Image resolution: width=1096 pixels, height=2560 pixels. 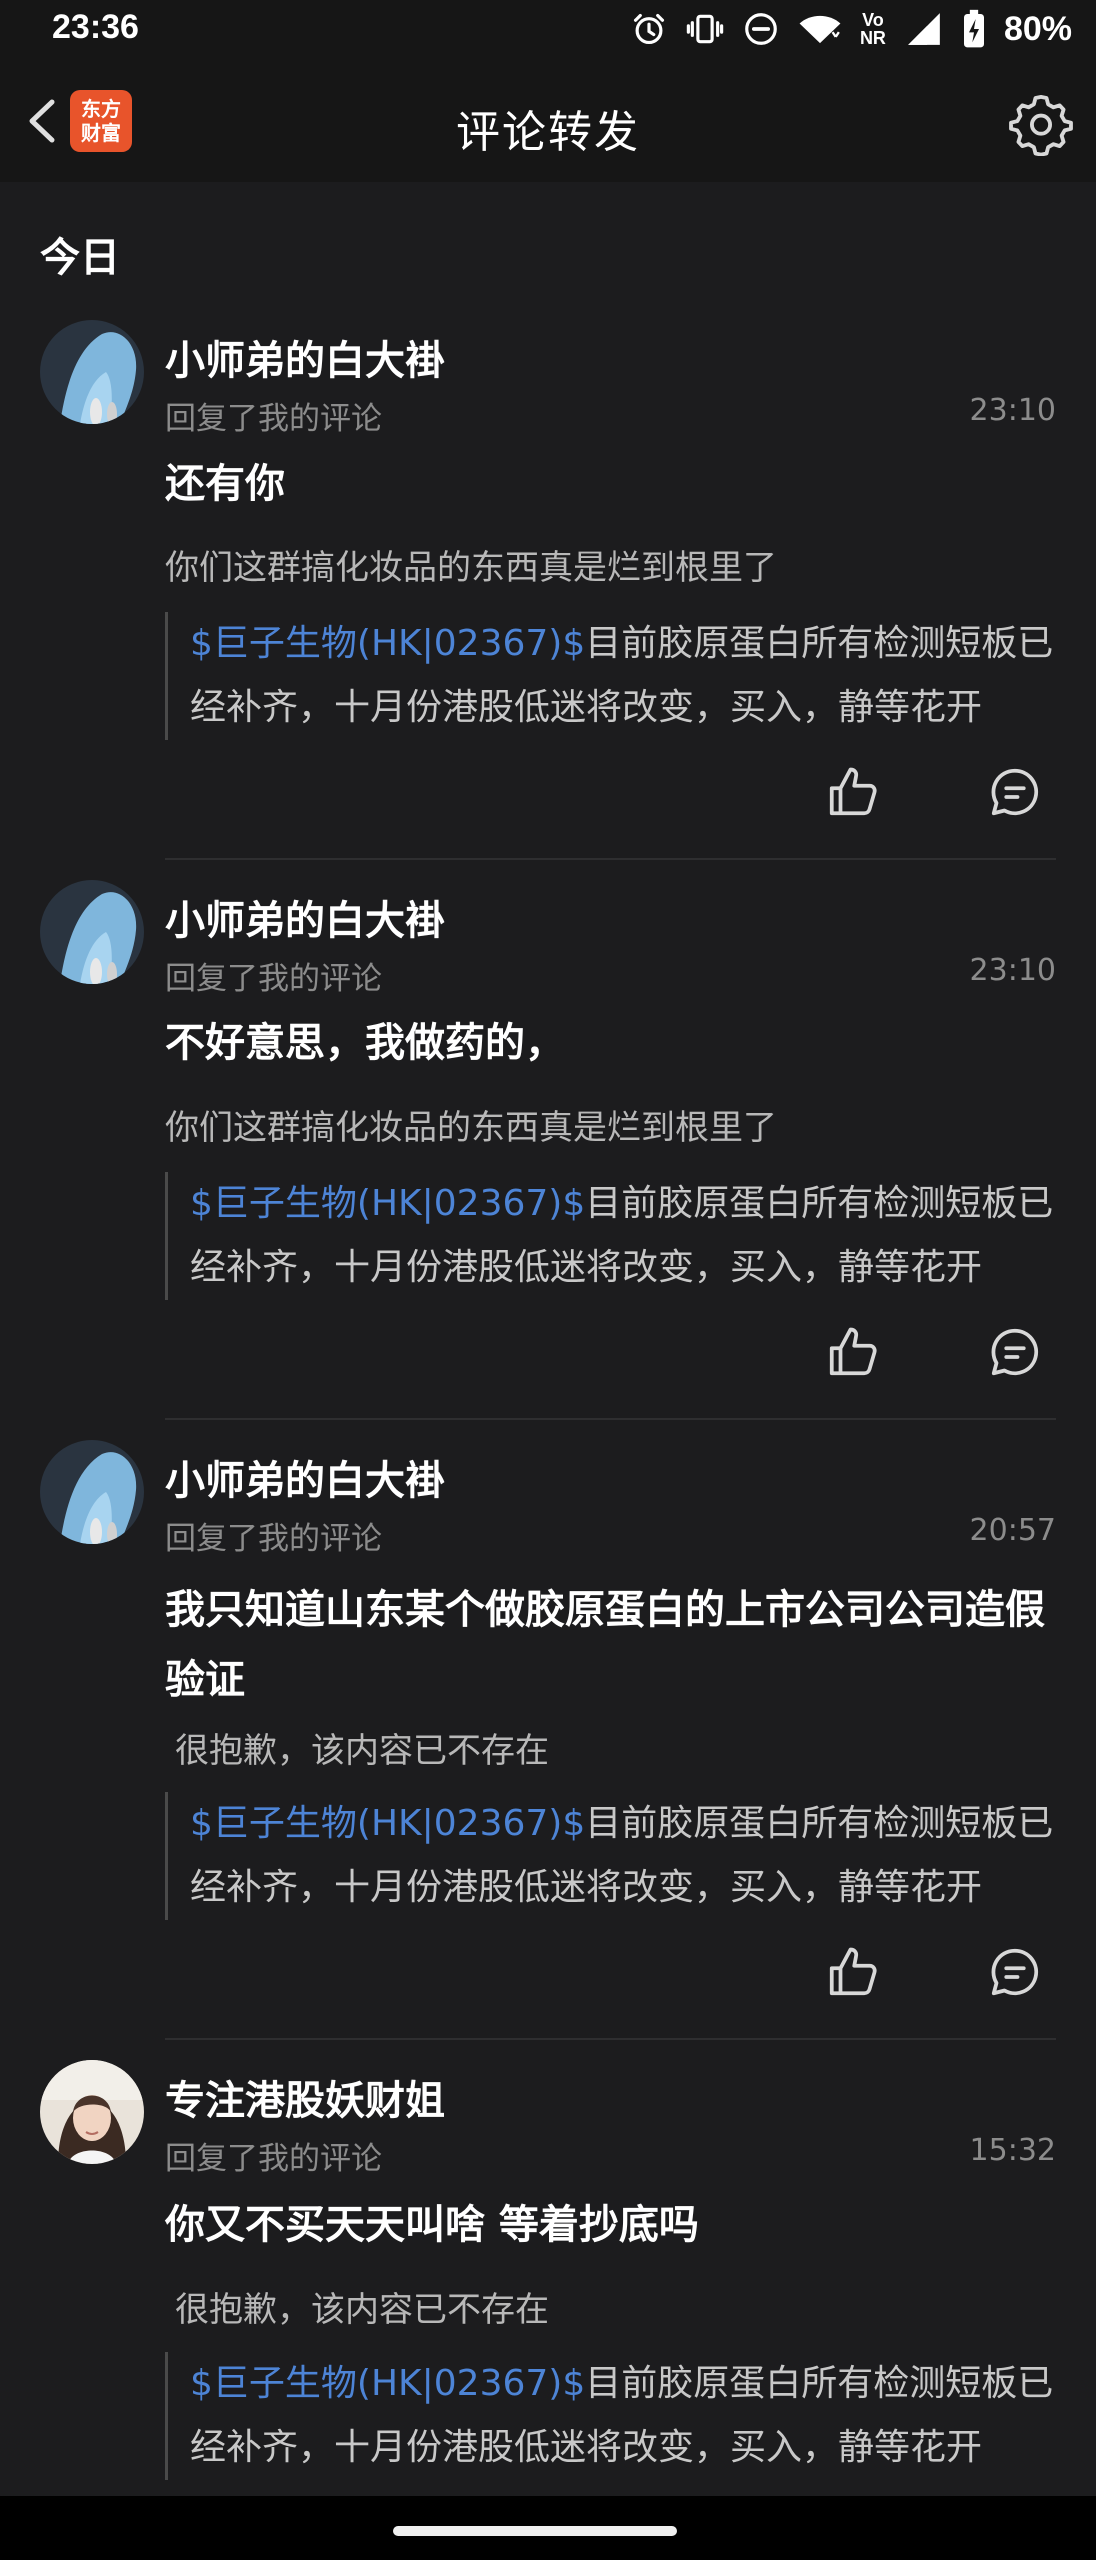 I want to click on gear-icon, so click(x=1041, y=125).